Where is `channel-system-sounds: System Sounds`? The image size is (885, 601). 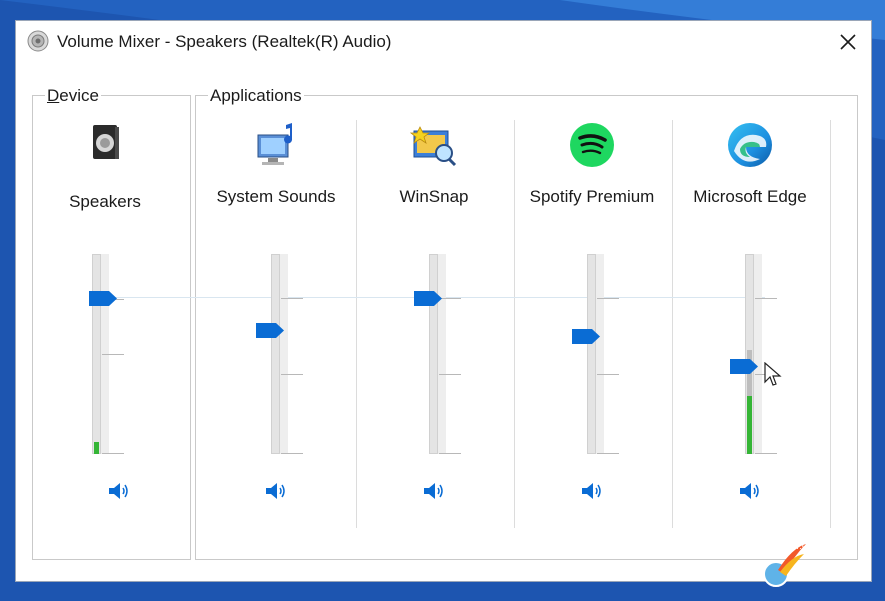 channel-system-sounds: System Sounds is located at coordinates (276, 325).